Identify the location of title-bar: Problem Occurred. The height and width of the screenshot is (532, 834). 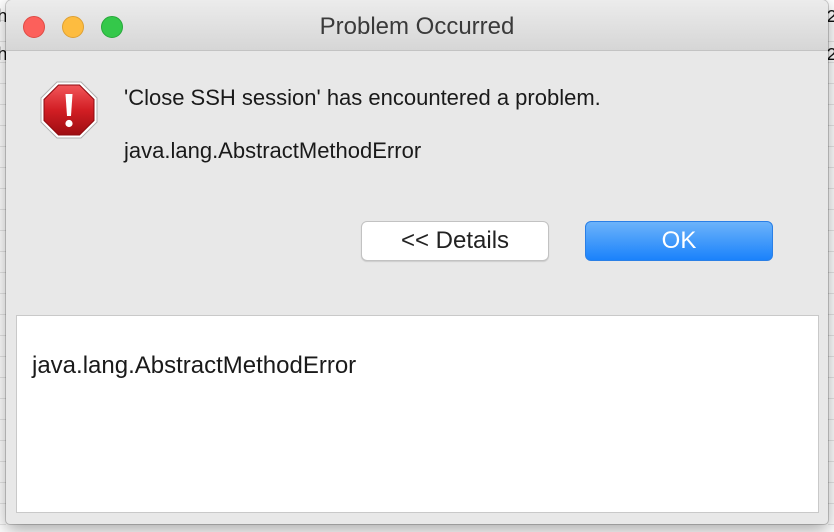
(417, 25).